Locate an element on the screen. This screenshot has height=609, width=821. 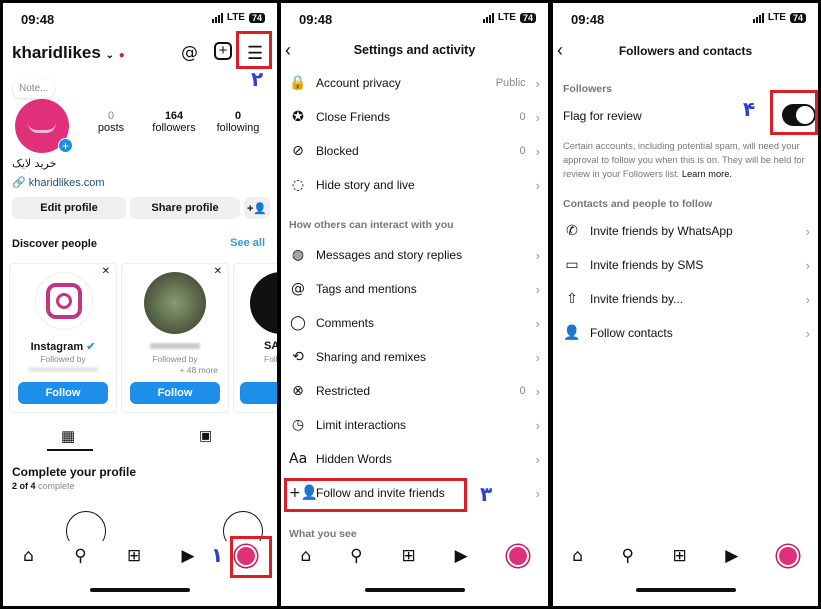
settings-item-comments: ◯ Comments › is located at coordinates (414, 323).